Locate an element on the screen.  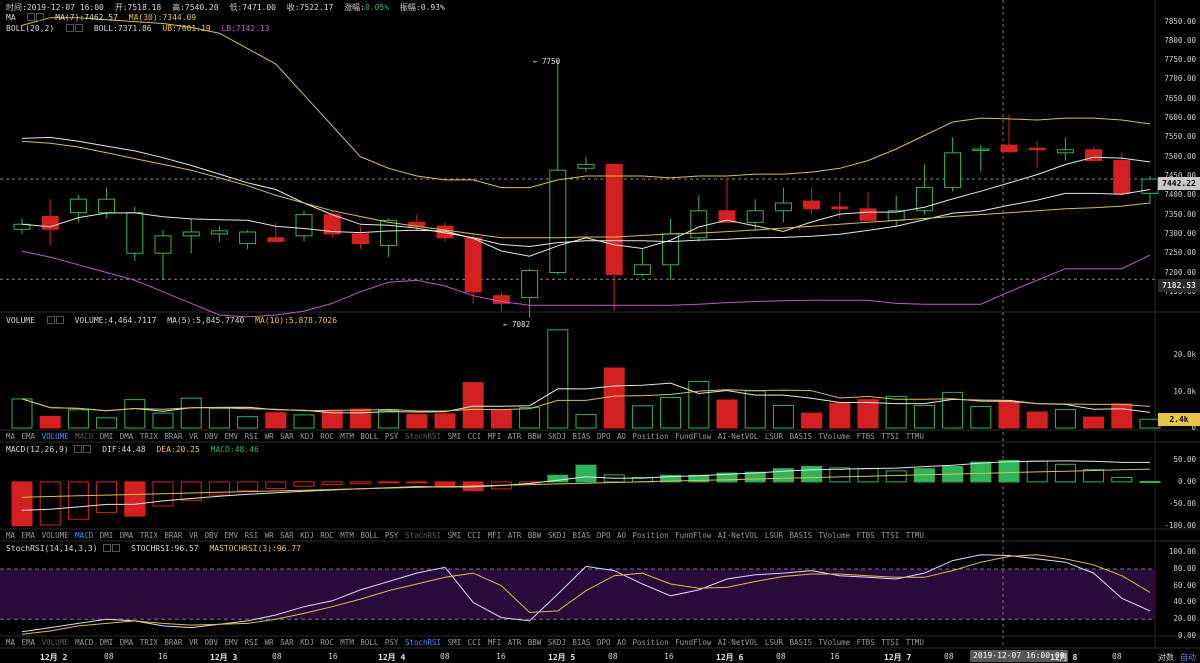
log-scale-button: 对数 is located at coordinates (1166, 657).